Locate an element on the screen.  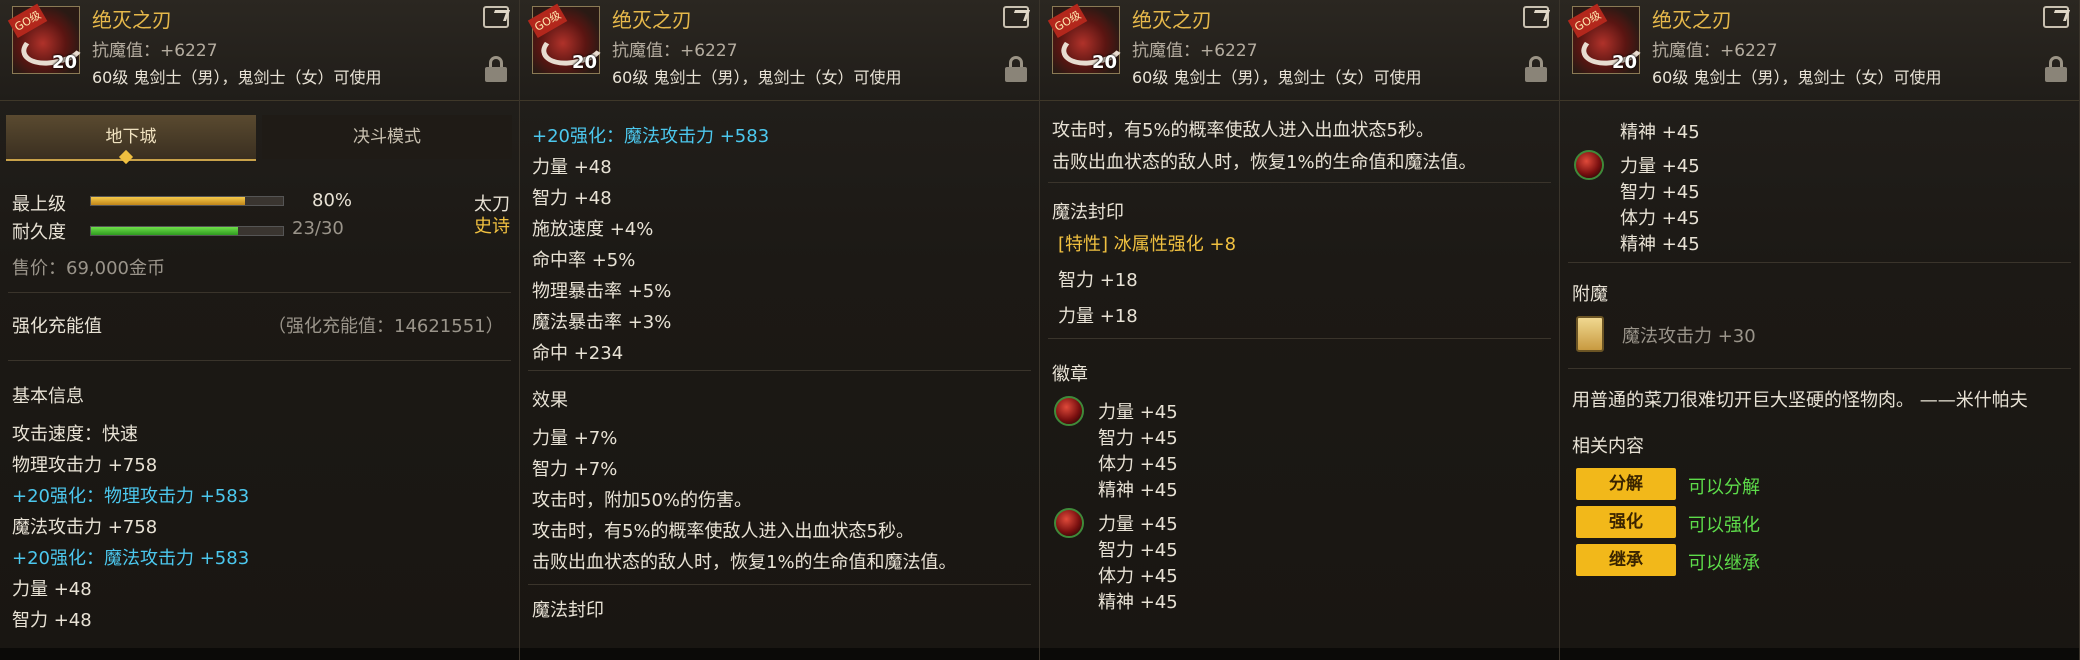
related-button-1: 强化 is located at coordinates (1626, 522).